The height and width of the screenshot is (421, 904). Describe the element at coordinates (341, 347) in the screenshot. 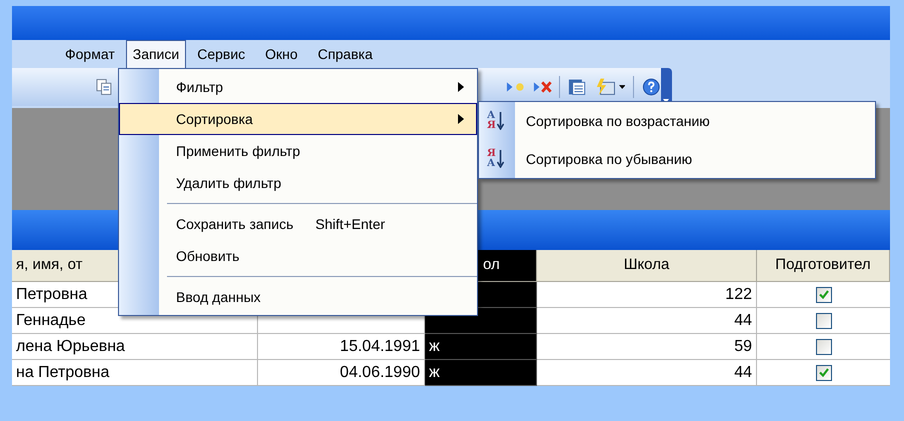

I see `table-cell: 15.04.1991` at that location.